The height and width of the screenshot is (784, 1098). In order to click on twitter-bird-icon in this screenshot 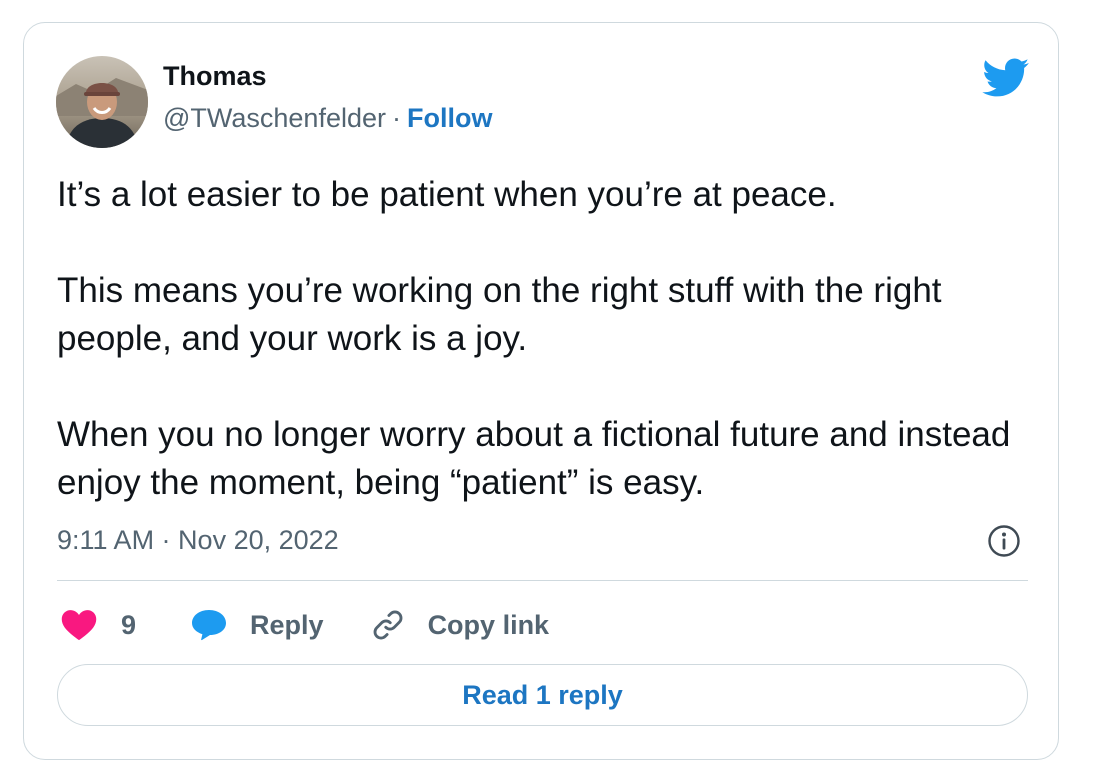, I will do `click(1005, 77)`.